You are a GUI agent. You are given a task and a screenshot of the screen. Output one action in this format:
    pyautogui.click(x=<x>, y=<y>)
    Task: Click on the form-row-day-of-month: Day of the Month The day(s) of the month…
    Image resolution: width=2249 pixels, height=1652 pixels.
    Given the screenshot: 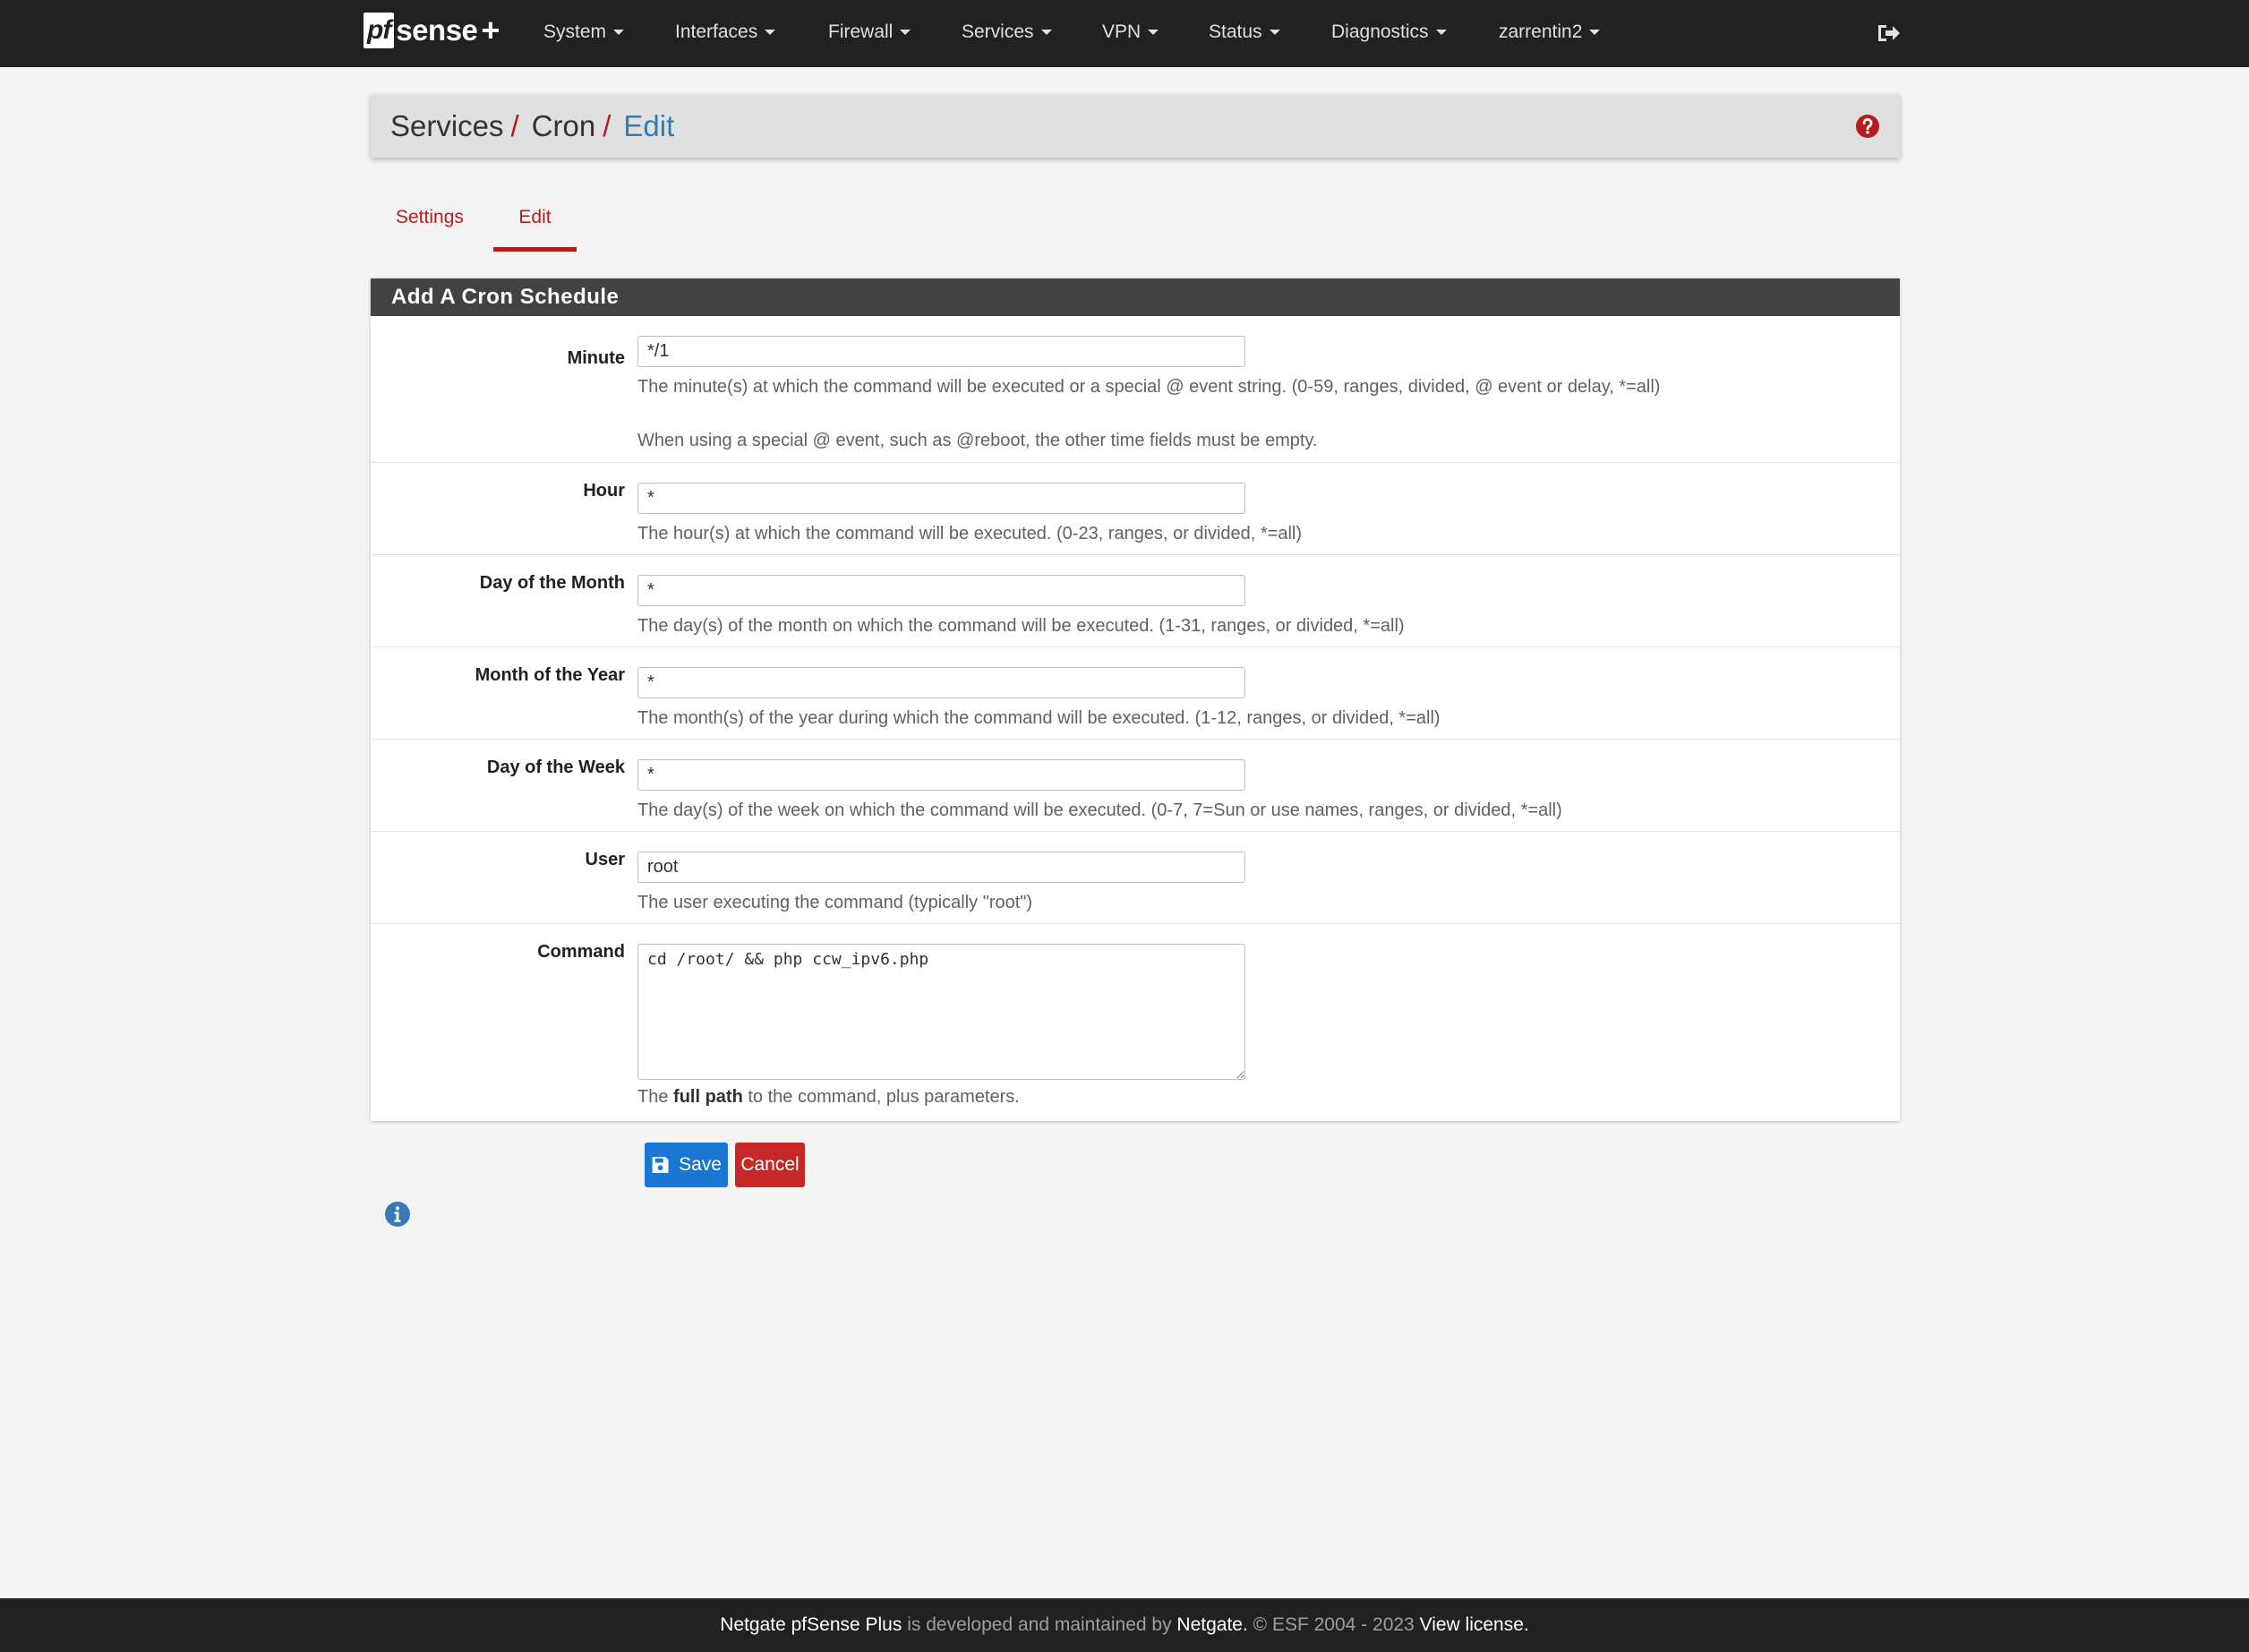 What is the action you would take?
    pyautogui.click(x=1135, y=600)
    